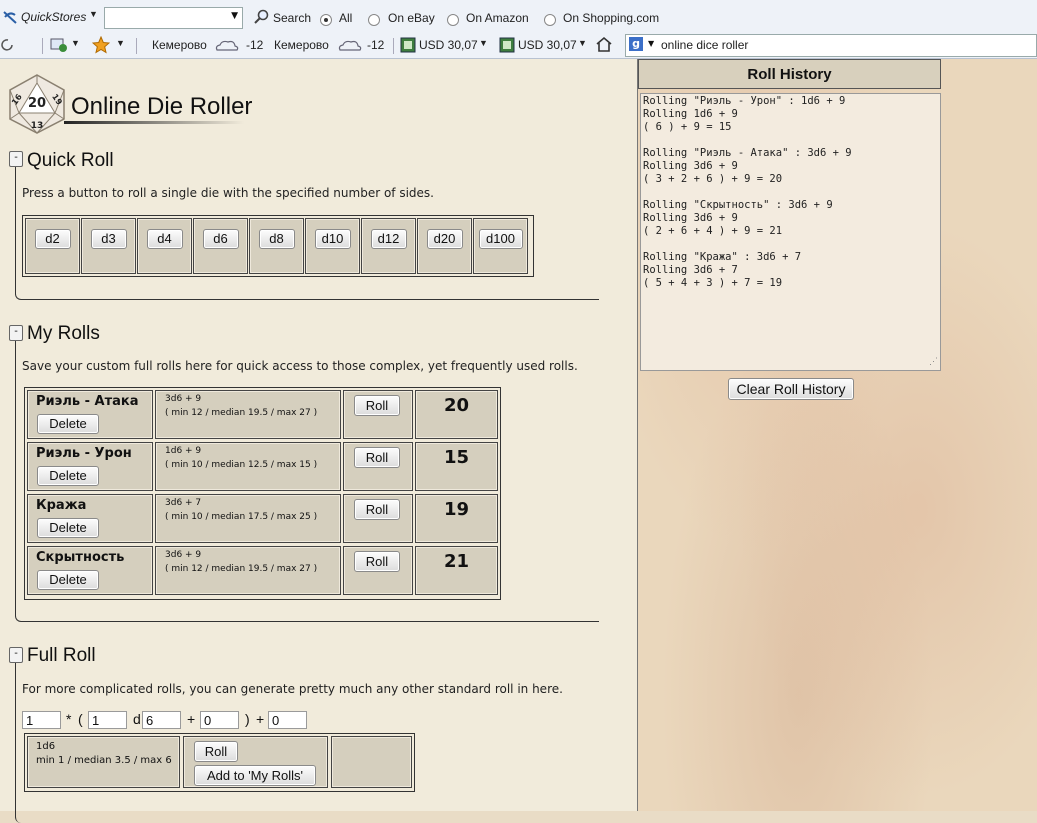 Image resolution: width=1037 pixels, height=823 pixels. I want to click on screenshot-icon, so click(59, 46).